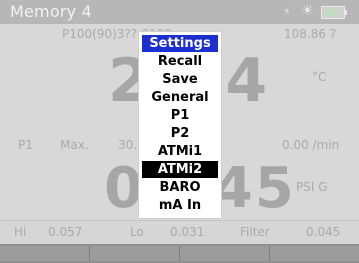 This screenshot has width=359, height=263. Describe the element at coordinates (128, 145) in the screenshot. I see `mid-rate-left: 30.` at that location.